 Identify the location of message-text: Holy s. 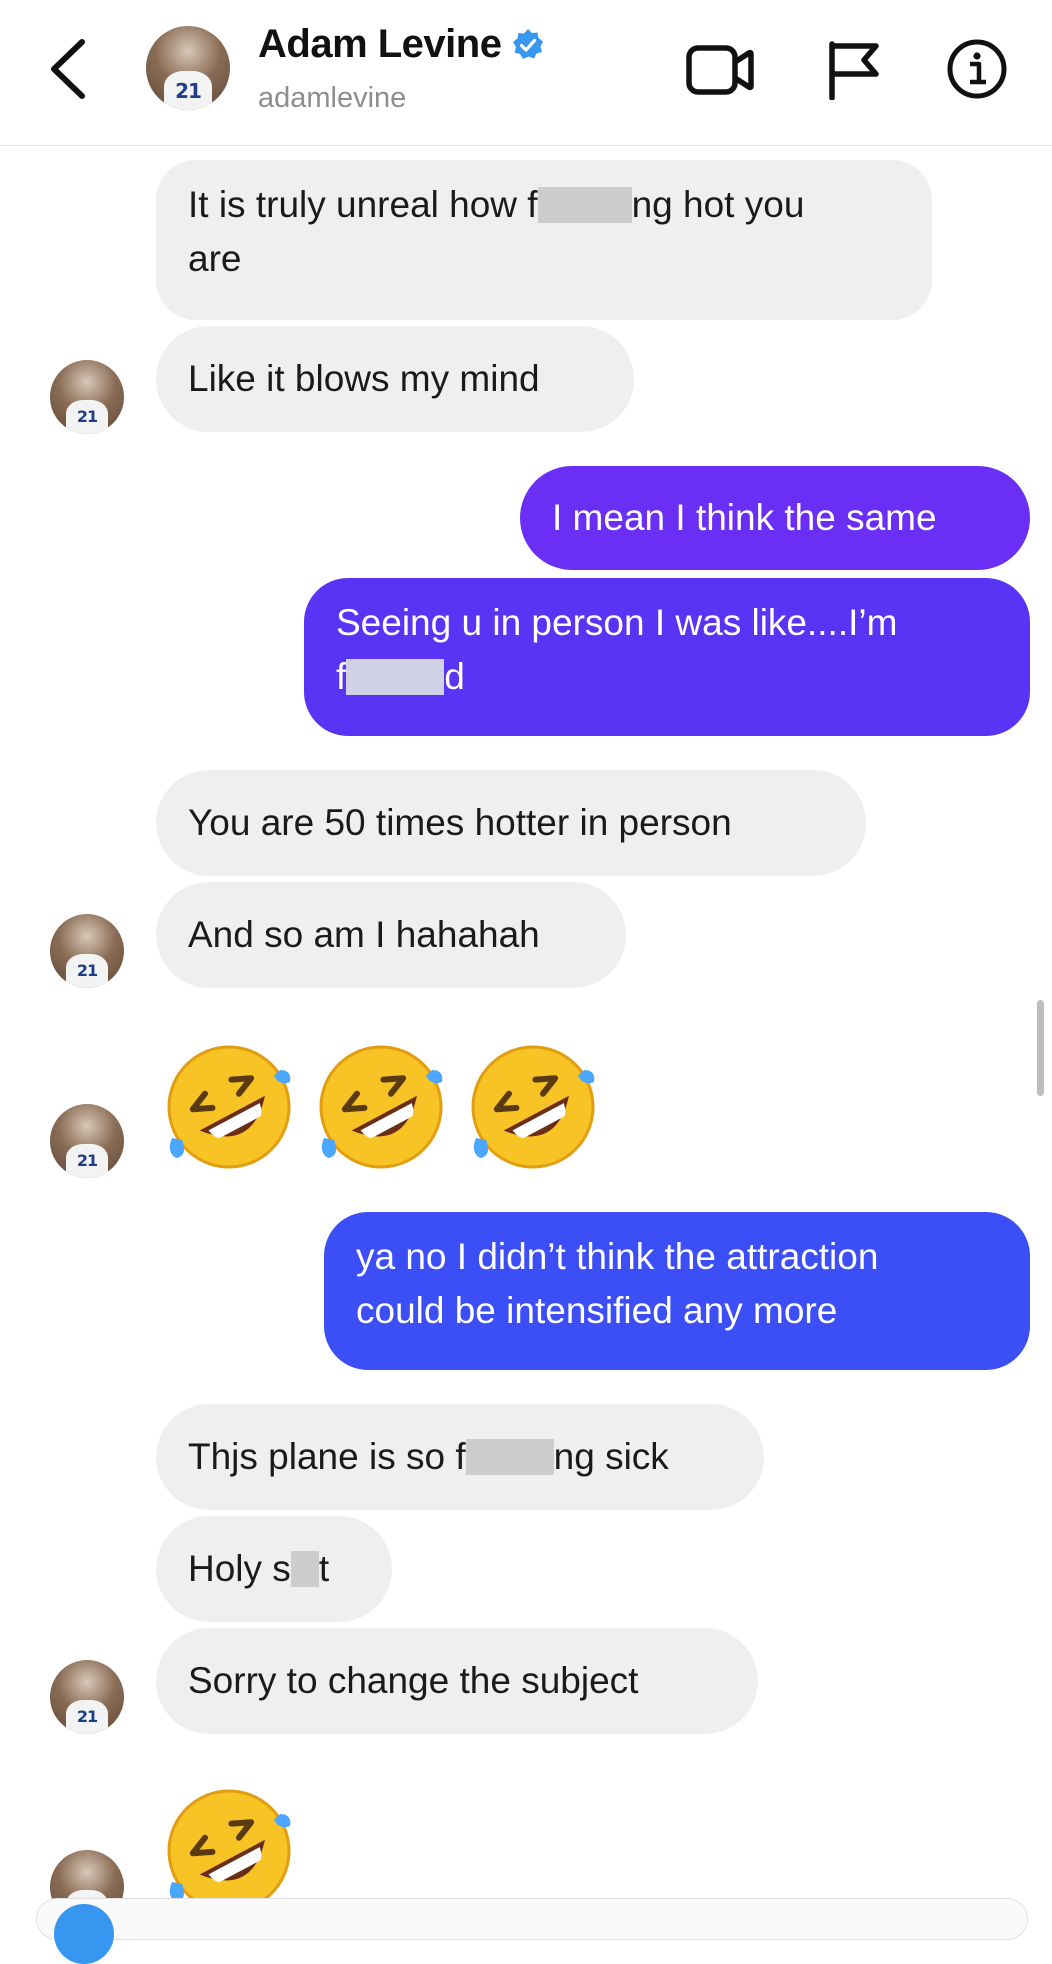
(239, 1568).